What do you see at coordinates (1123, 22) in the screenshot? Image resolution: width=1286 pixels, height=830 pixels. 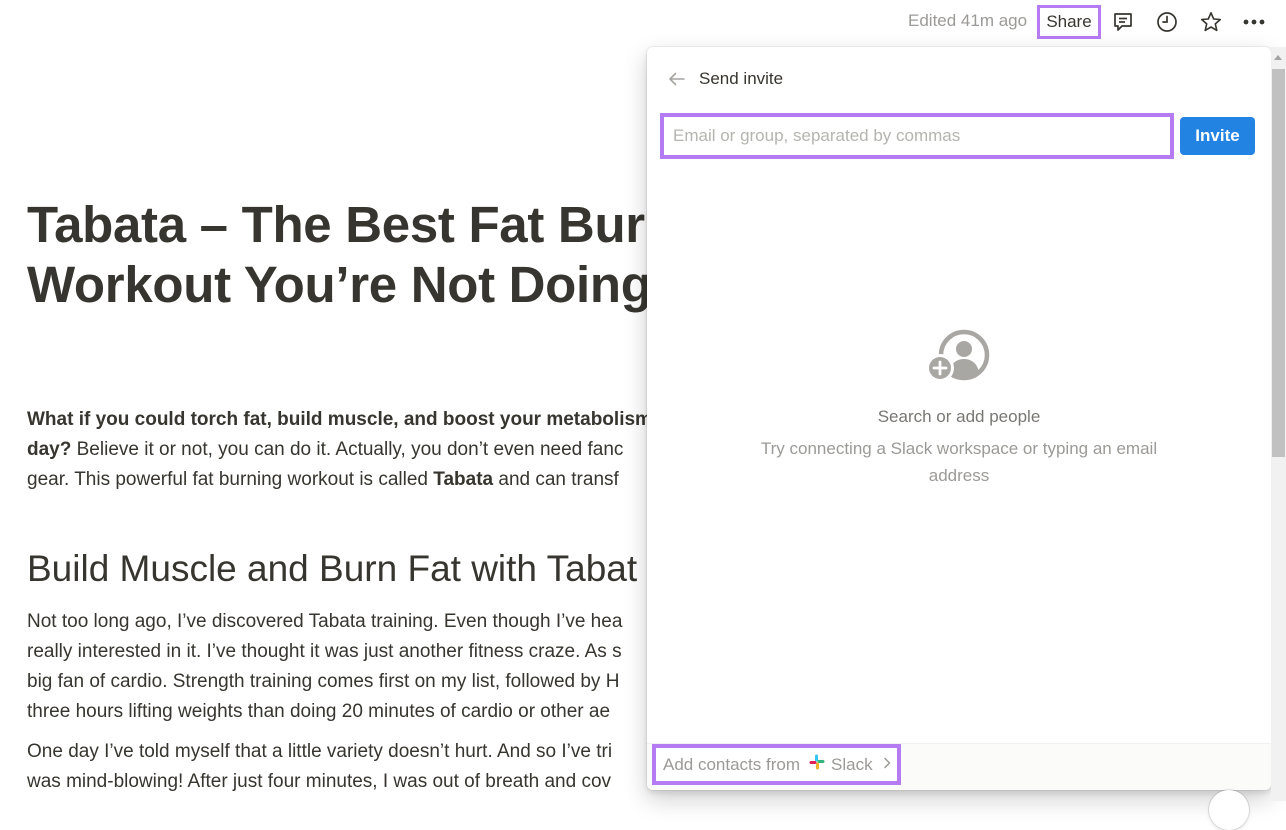 I see `comment-icon` at bounding box center [1123, 22].